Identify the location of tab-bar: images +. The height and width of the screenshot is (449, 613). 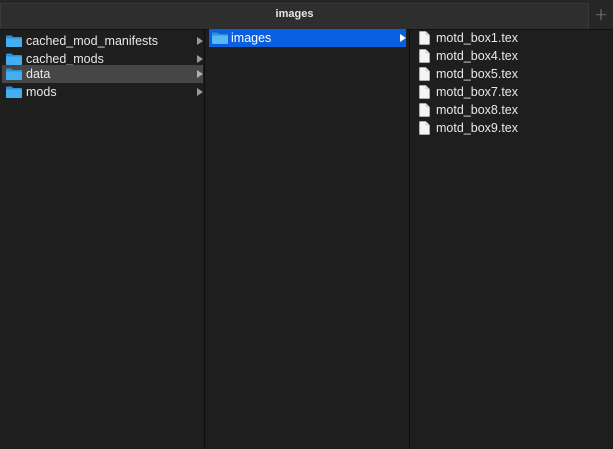
(306, 15).